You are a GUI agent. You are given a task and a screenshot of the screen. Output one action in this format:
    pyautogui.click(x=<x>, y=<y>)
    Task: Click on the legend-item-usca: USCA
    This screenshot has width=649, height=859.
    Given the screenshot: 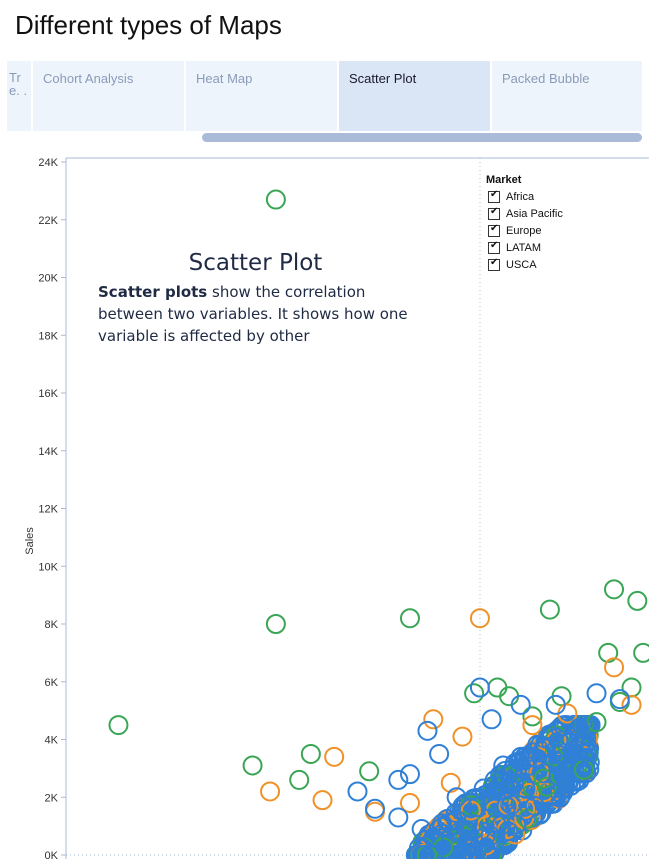 What is the action you would take?
    pyautogui.click(x=524, y=264)
    